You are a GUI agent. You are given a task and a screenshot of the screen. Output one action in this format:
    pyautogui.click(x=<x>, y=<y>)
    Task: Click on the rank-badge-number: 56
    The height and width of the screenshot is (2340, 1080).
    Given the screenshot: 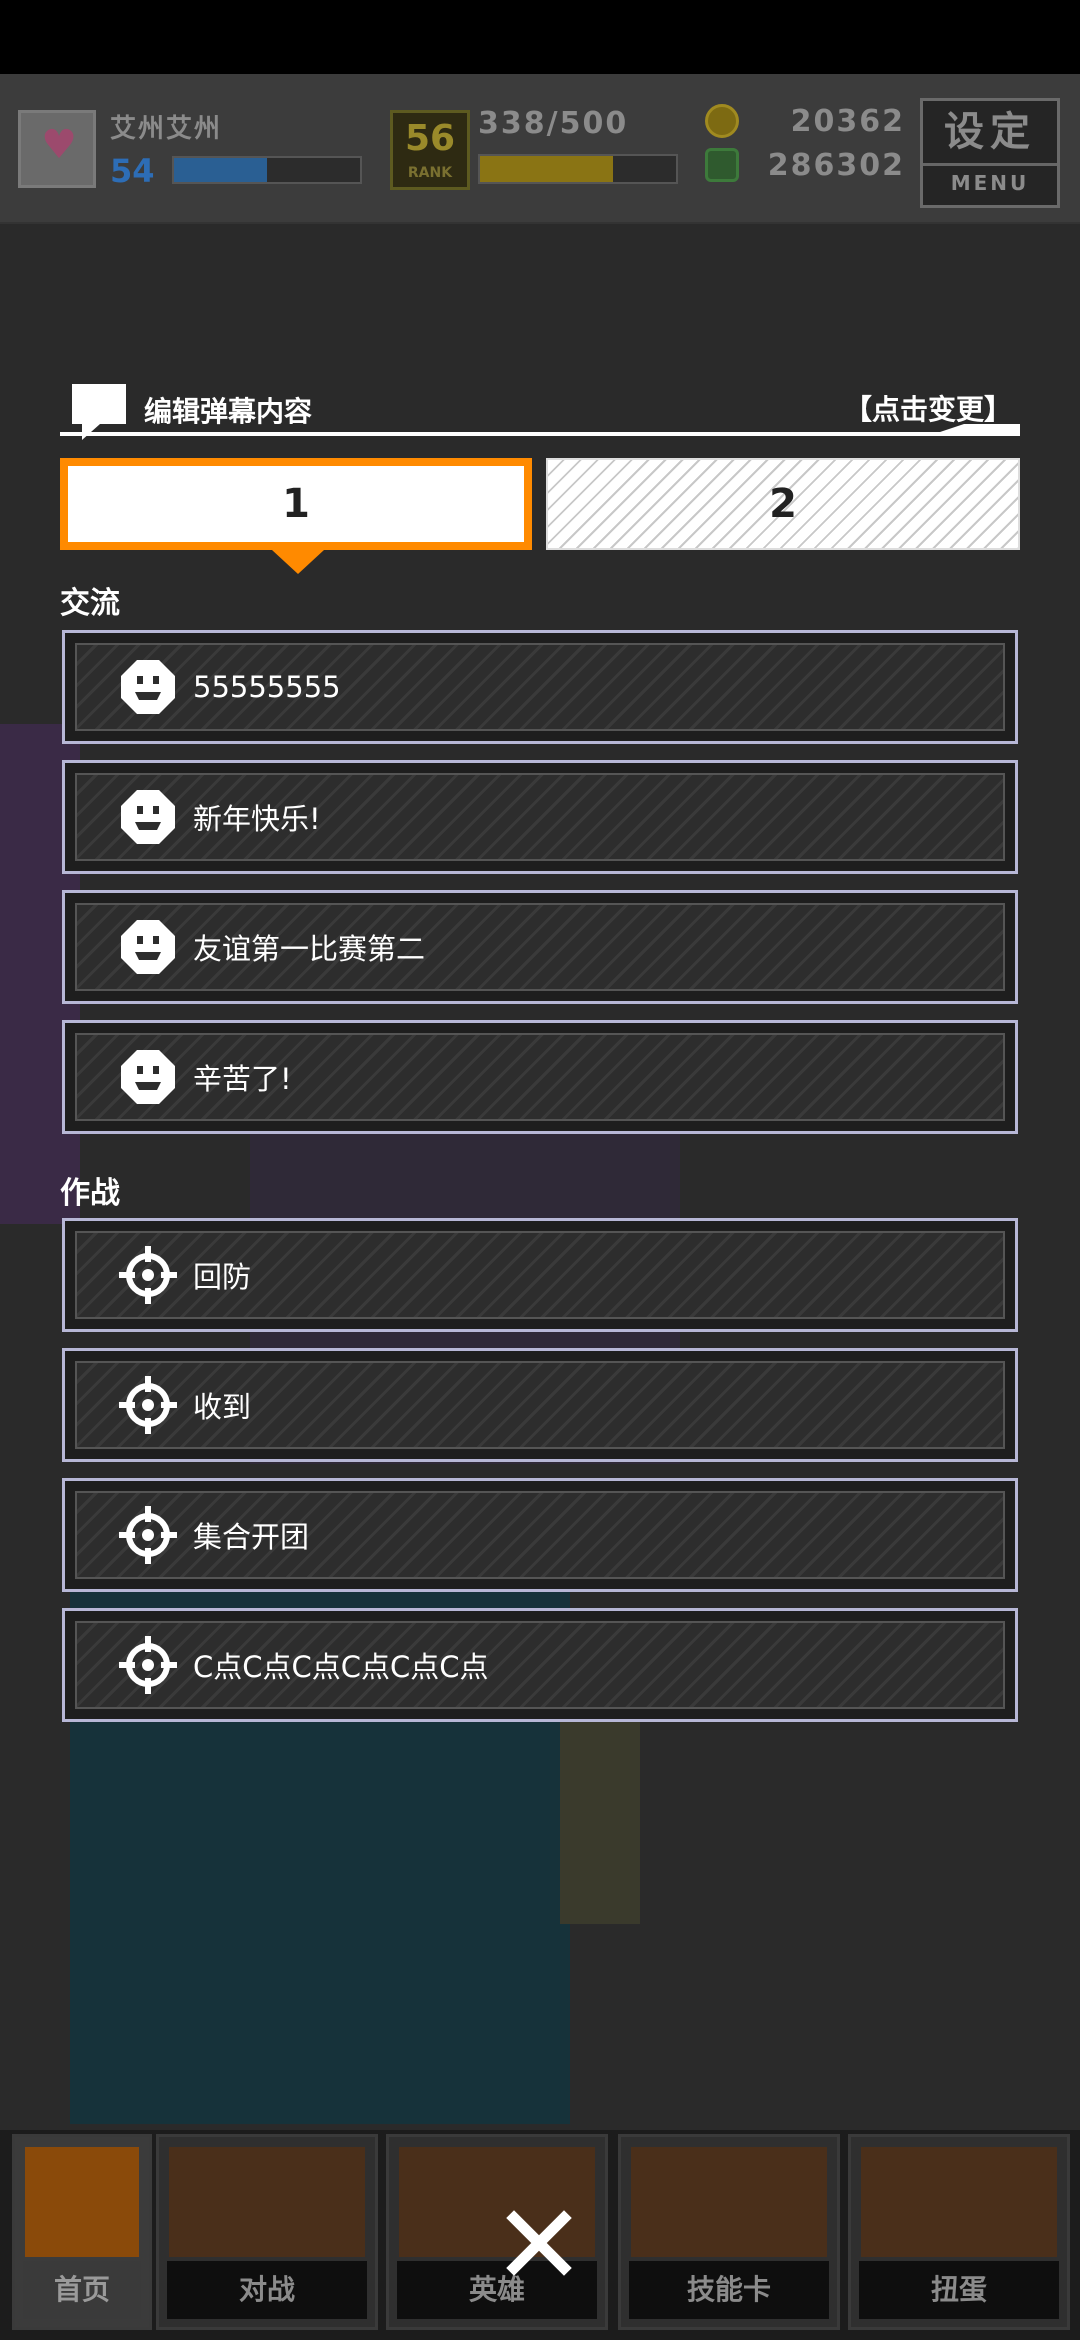 What is the action you would take?
    pyautogui.click(x=430, y=138)
    